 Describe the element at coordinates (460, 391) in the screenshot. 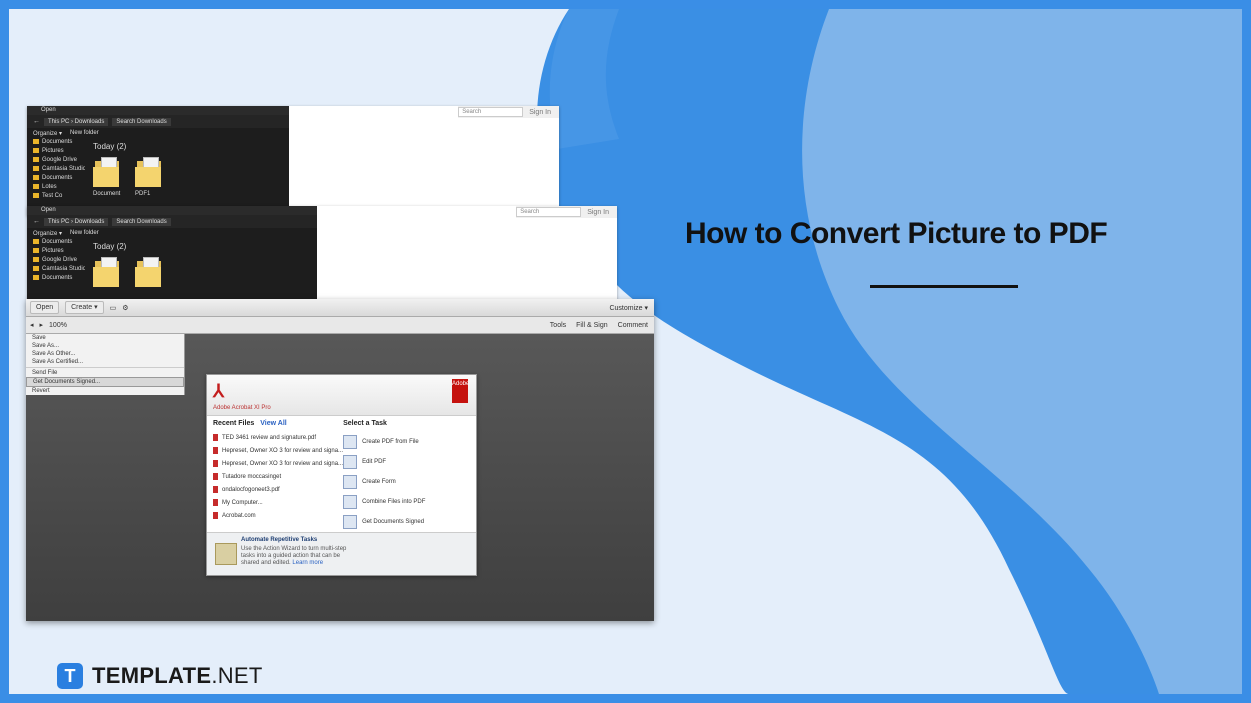

I see `adobe-badge-icon: Adobe` at that location.